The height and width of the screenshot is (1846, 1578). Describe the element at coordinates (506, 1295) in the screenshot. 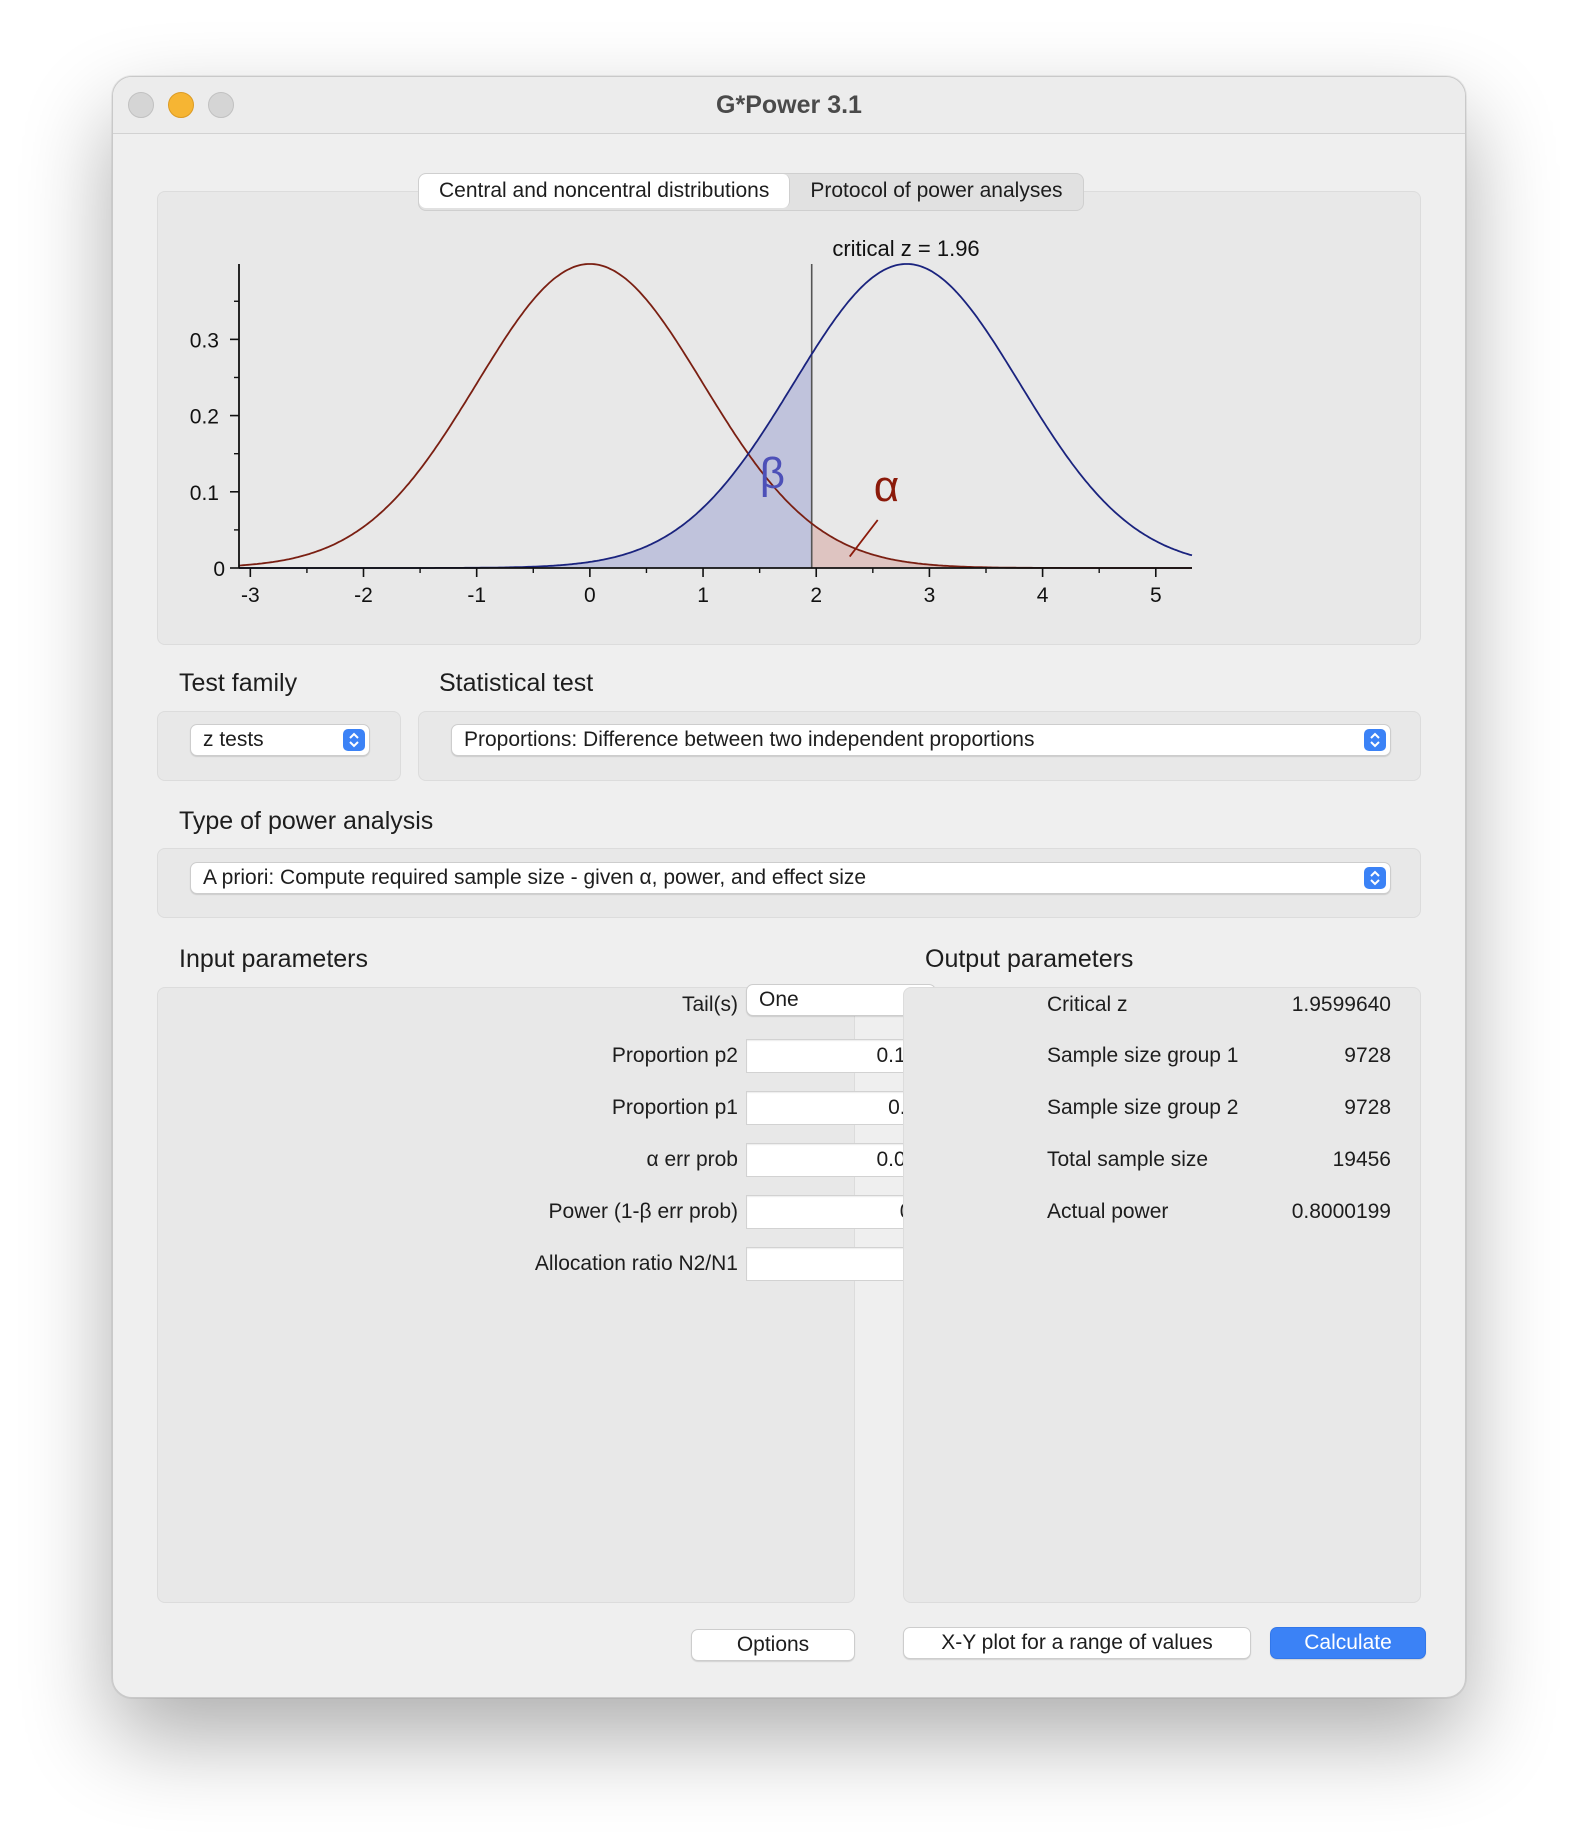

I see `input-parameters-panel` at that location.